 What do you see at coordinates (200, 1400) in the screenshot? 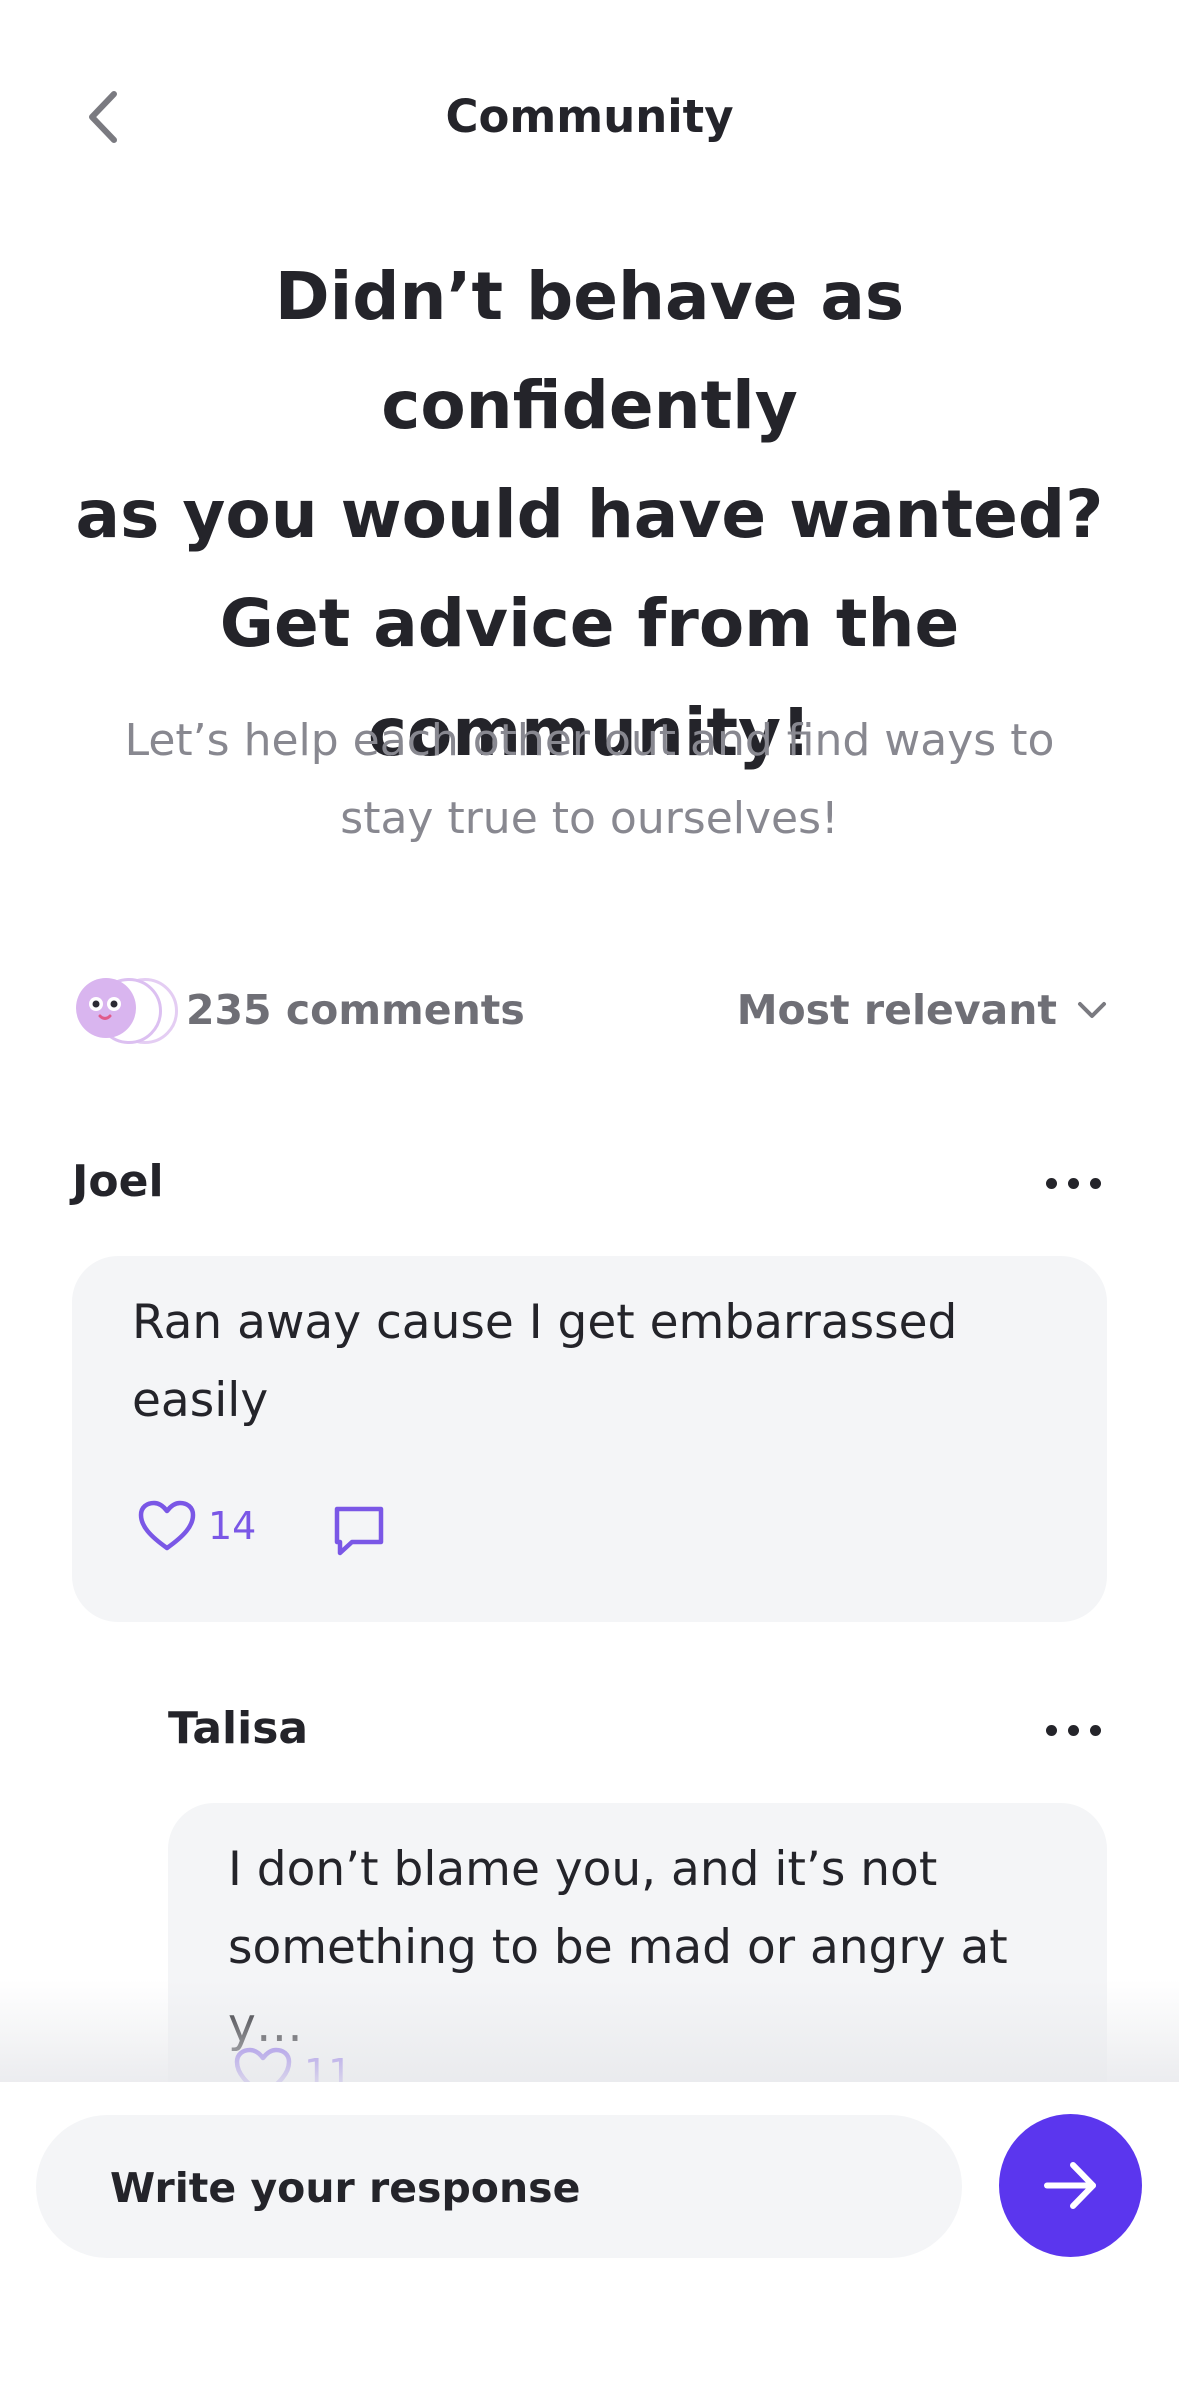
I see `comment-text-line: easily` at bounding box center [200, 1400].